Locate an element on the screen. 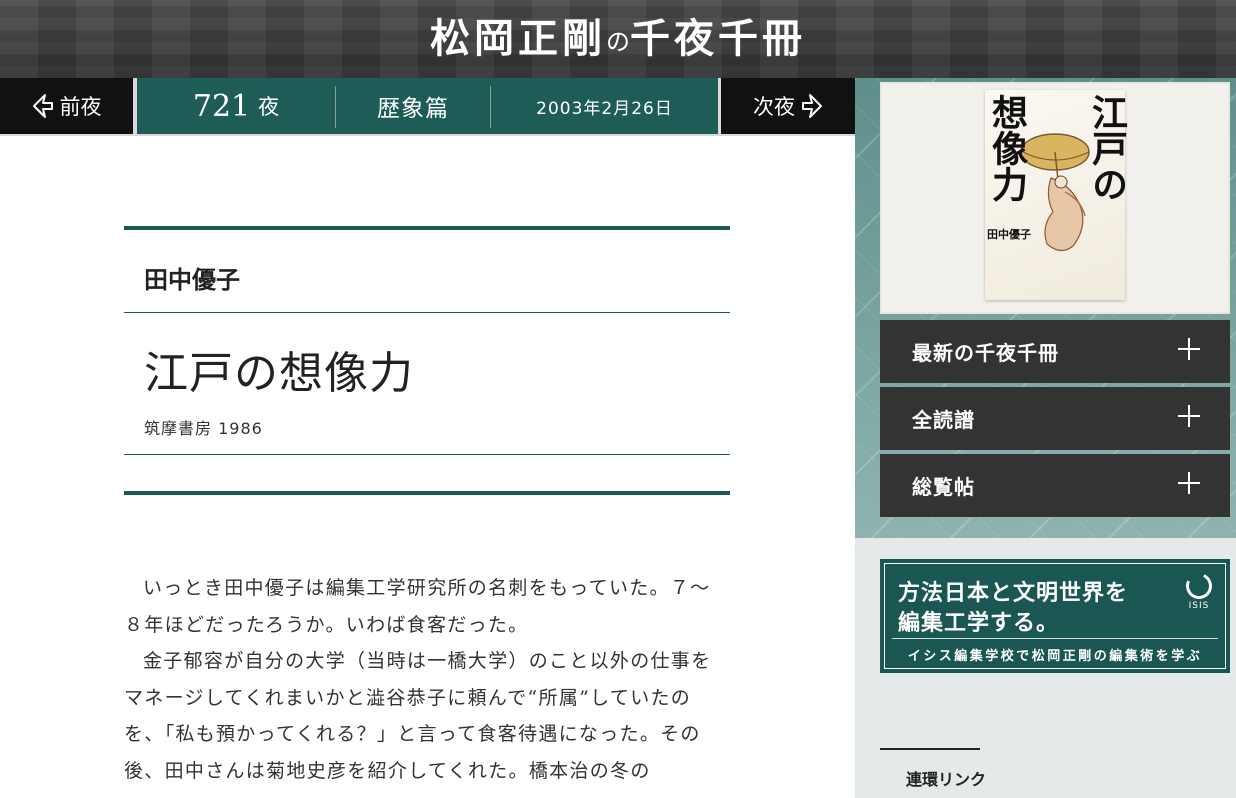  isis-logo-text: ISIS is located at coordinates (1199, 606).